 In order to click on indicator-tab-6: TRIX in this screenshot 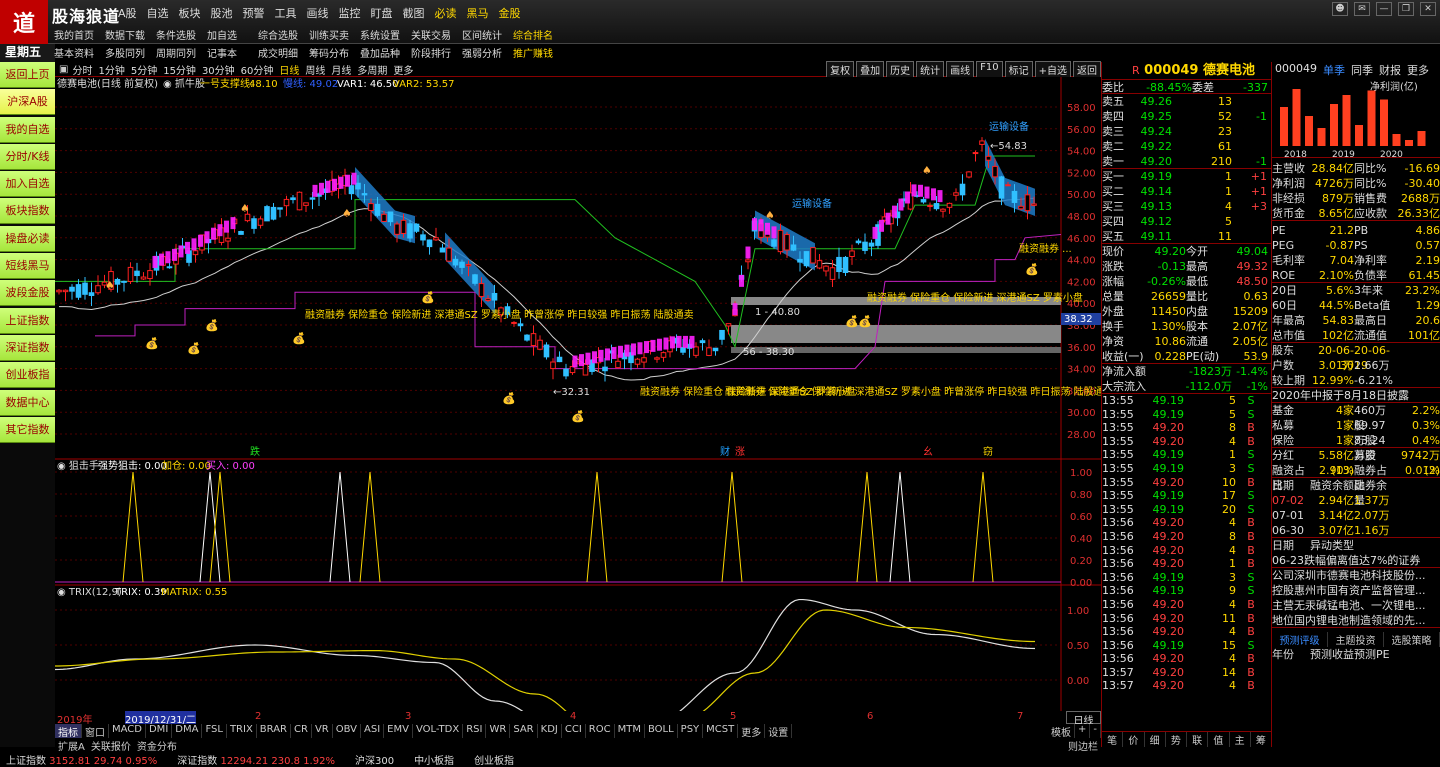, I will do `click(242, 731)`.